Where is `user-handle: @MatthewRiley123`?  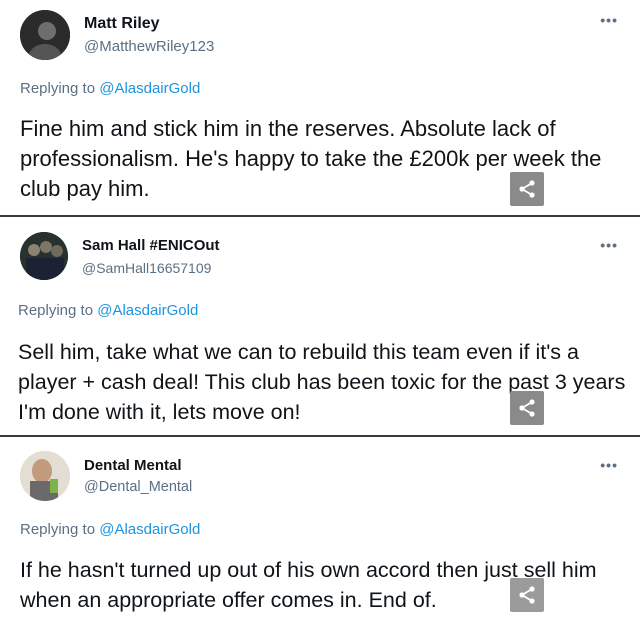
user-handle: @MatthewRiley123 is located at coordinates (149, 46).